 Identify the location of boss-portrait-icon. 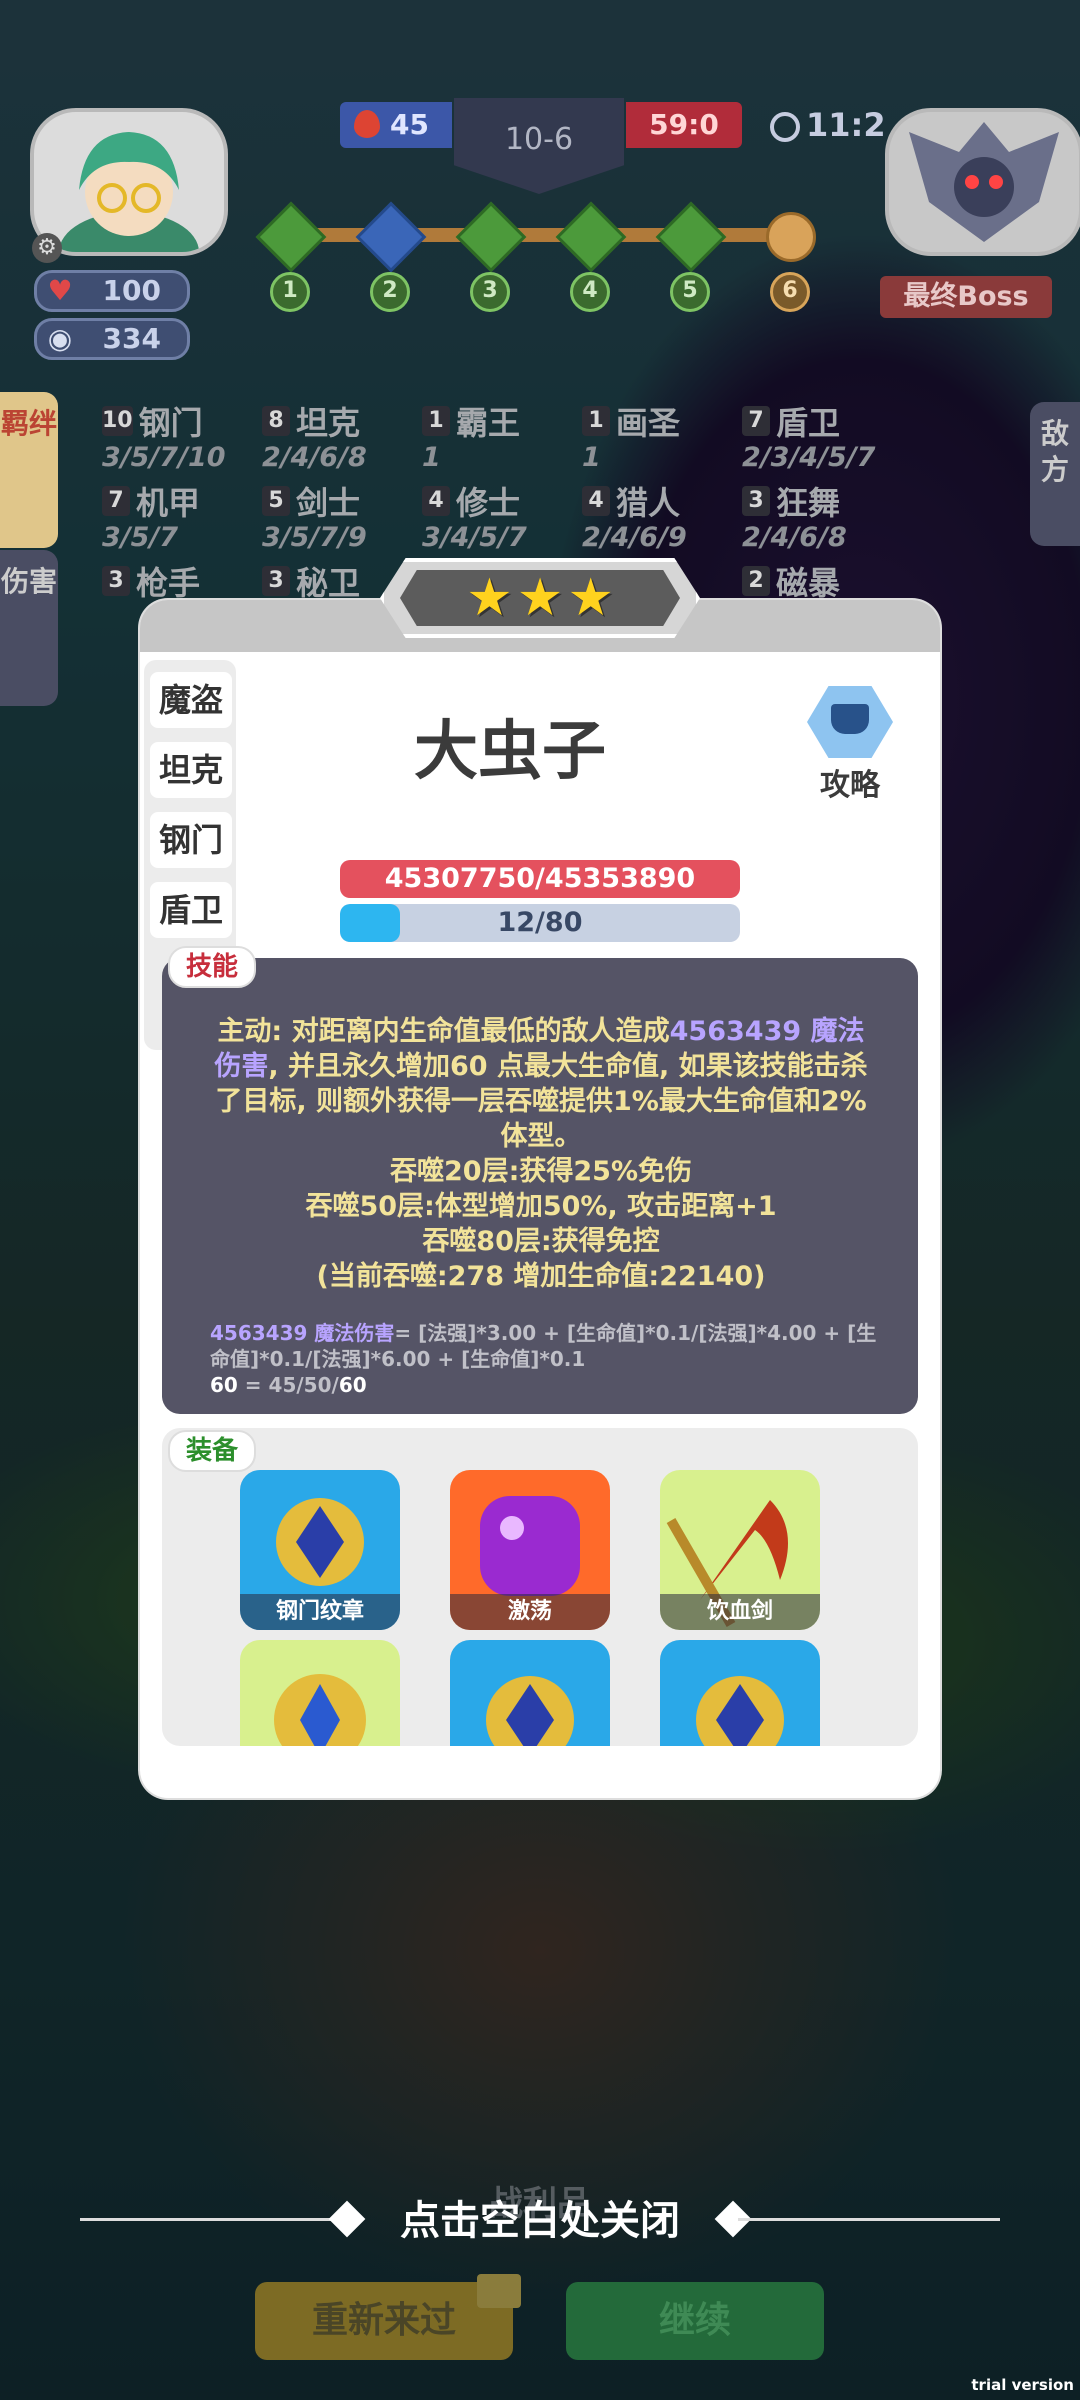
(984, 182).